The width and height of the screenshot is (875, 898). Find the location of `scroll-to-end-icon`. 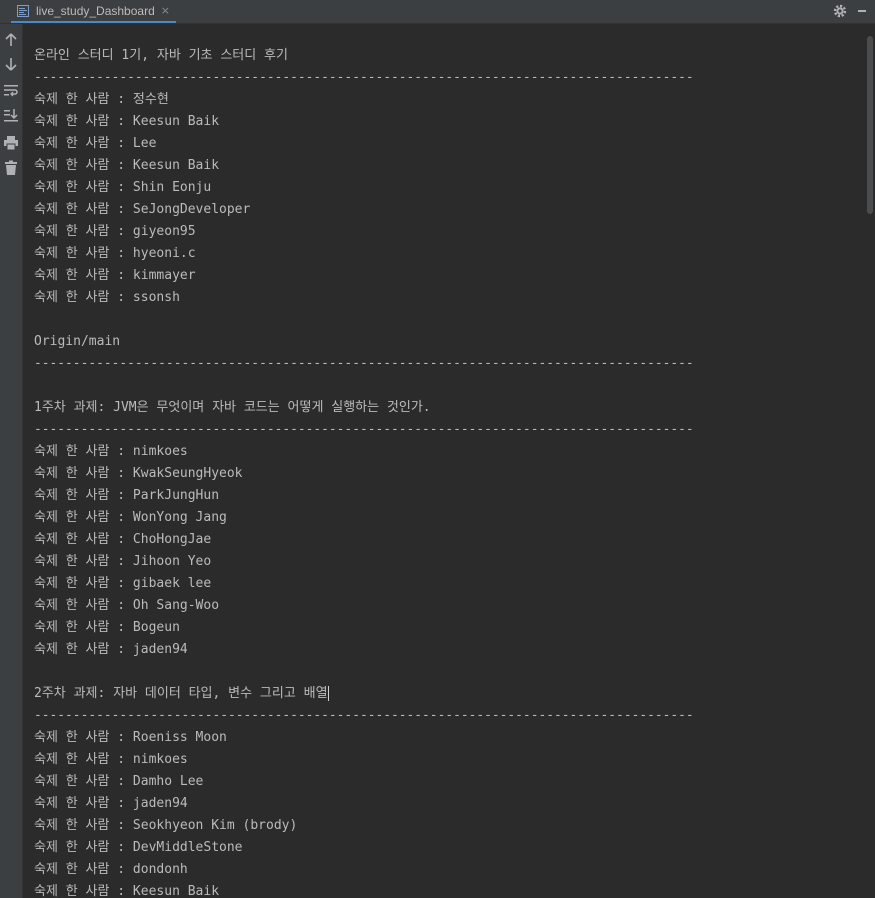

scroll-to-end-icon is located at coordinates (11, 115).